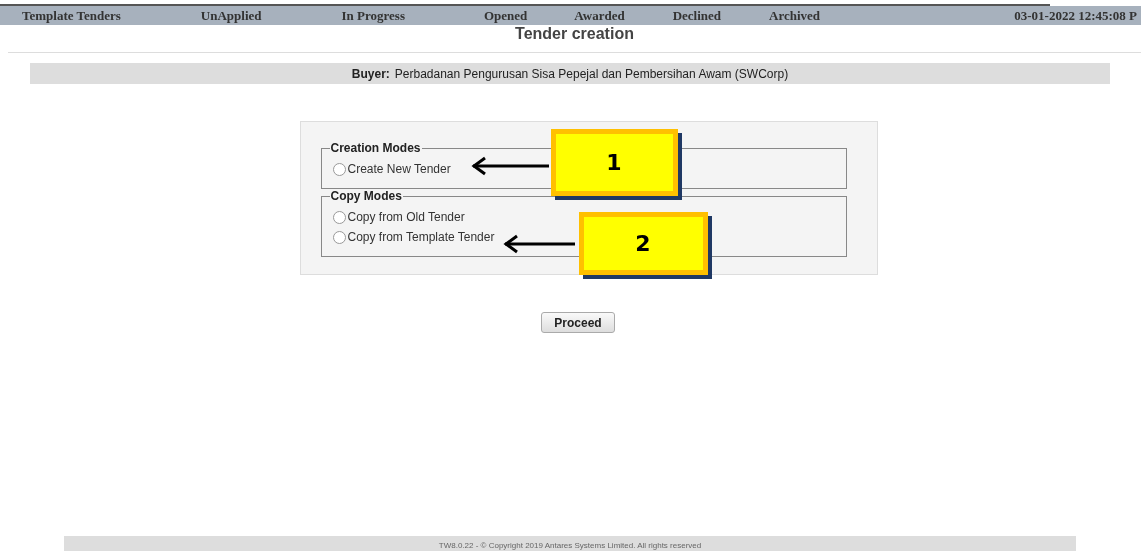 This screenshot has height=551, width=1141. Describe the element at coordinates (506, 15) in the screenshot. I see `nav-tab: Opened` at that location.